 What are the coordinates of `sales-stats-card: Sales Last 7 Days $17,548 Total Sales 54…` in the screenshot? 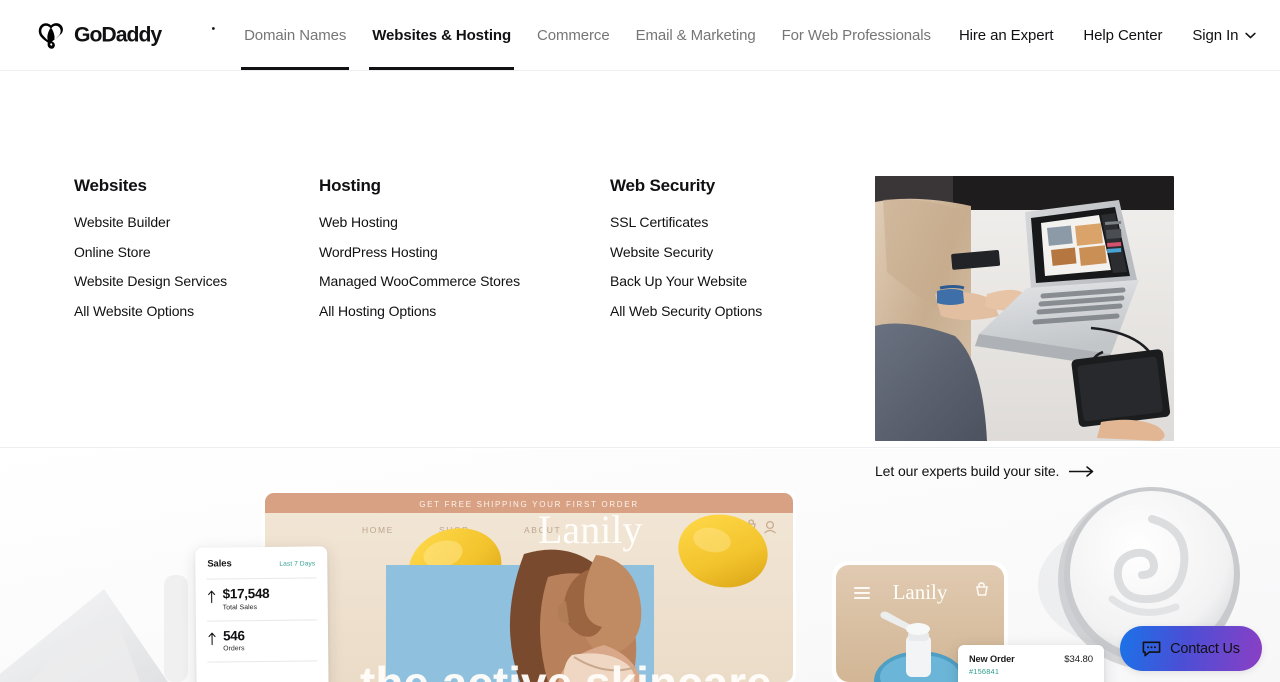 It's located at (262, 614).